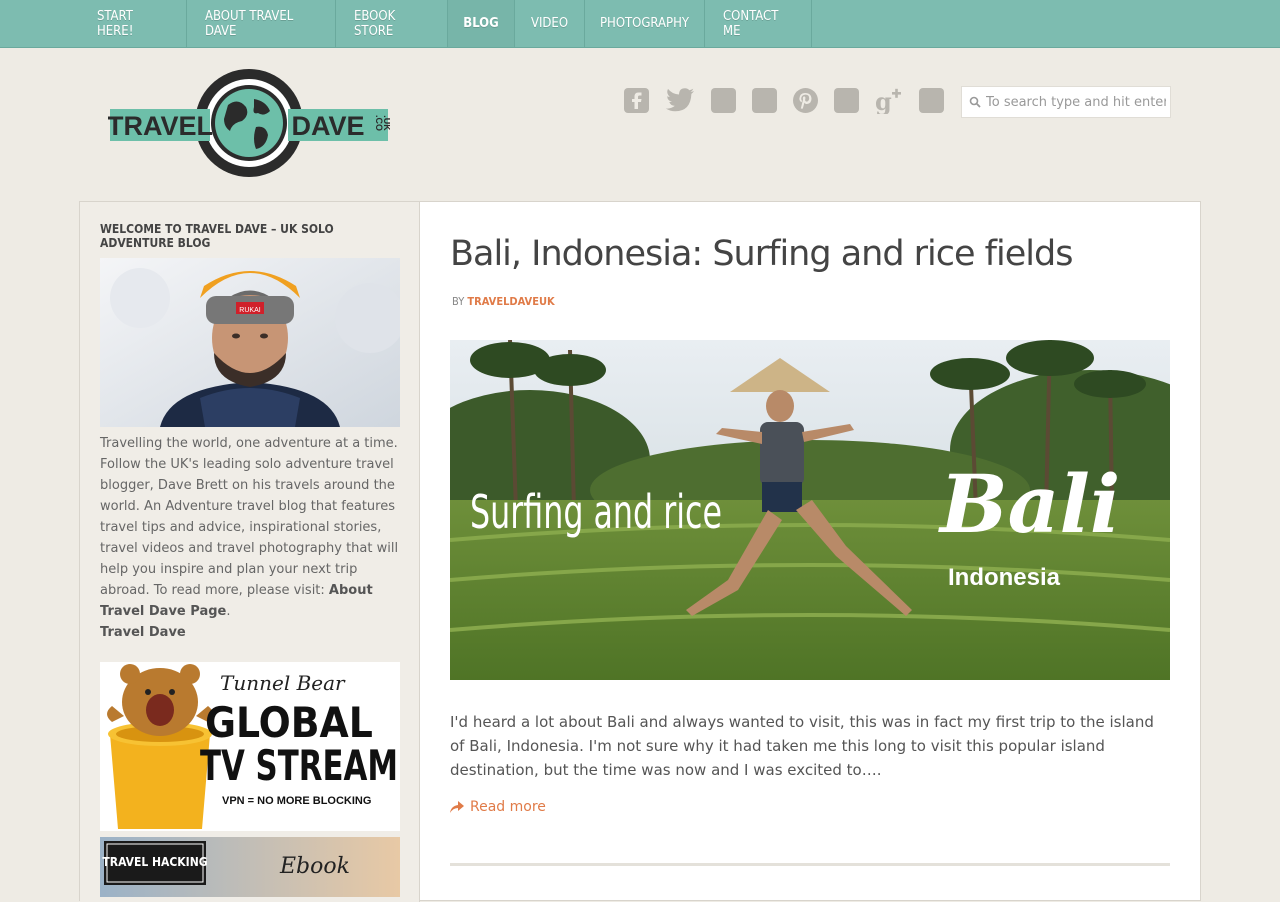  What do you see at coordinates (289, 722) in the screenshot?
I see `ad-line1: GLOBAL` at bounding box center [289, 722].